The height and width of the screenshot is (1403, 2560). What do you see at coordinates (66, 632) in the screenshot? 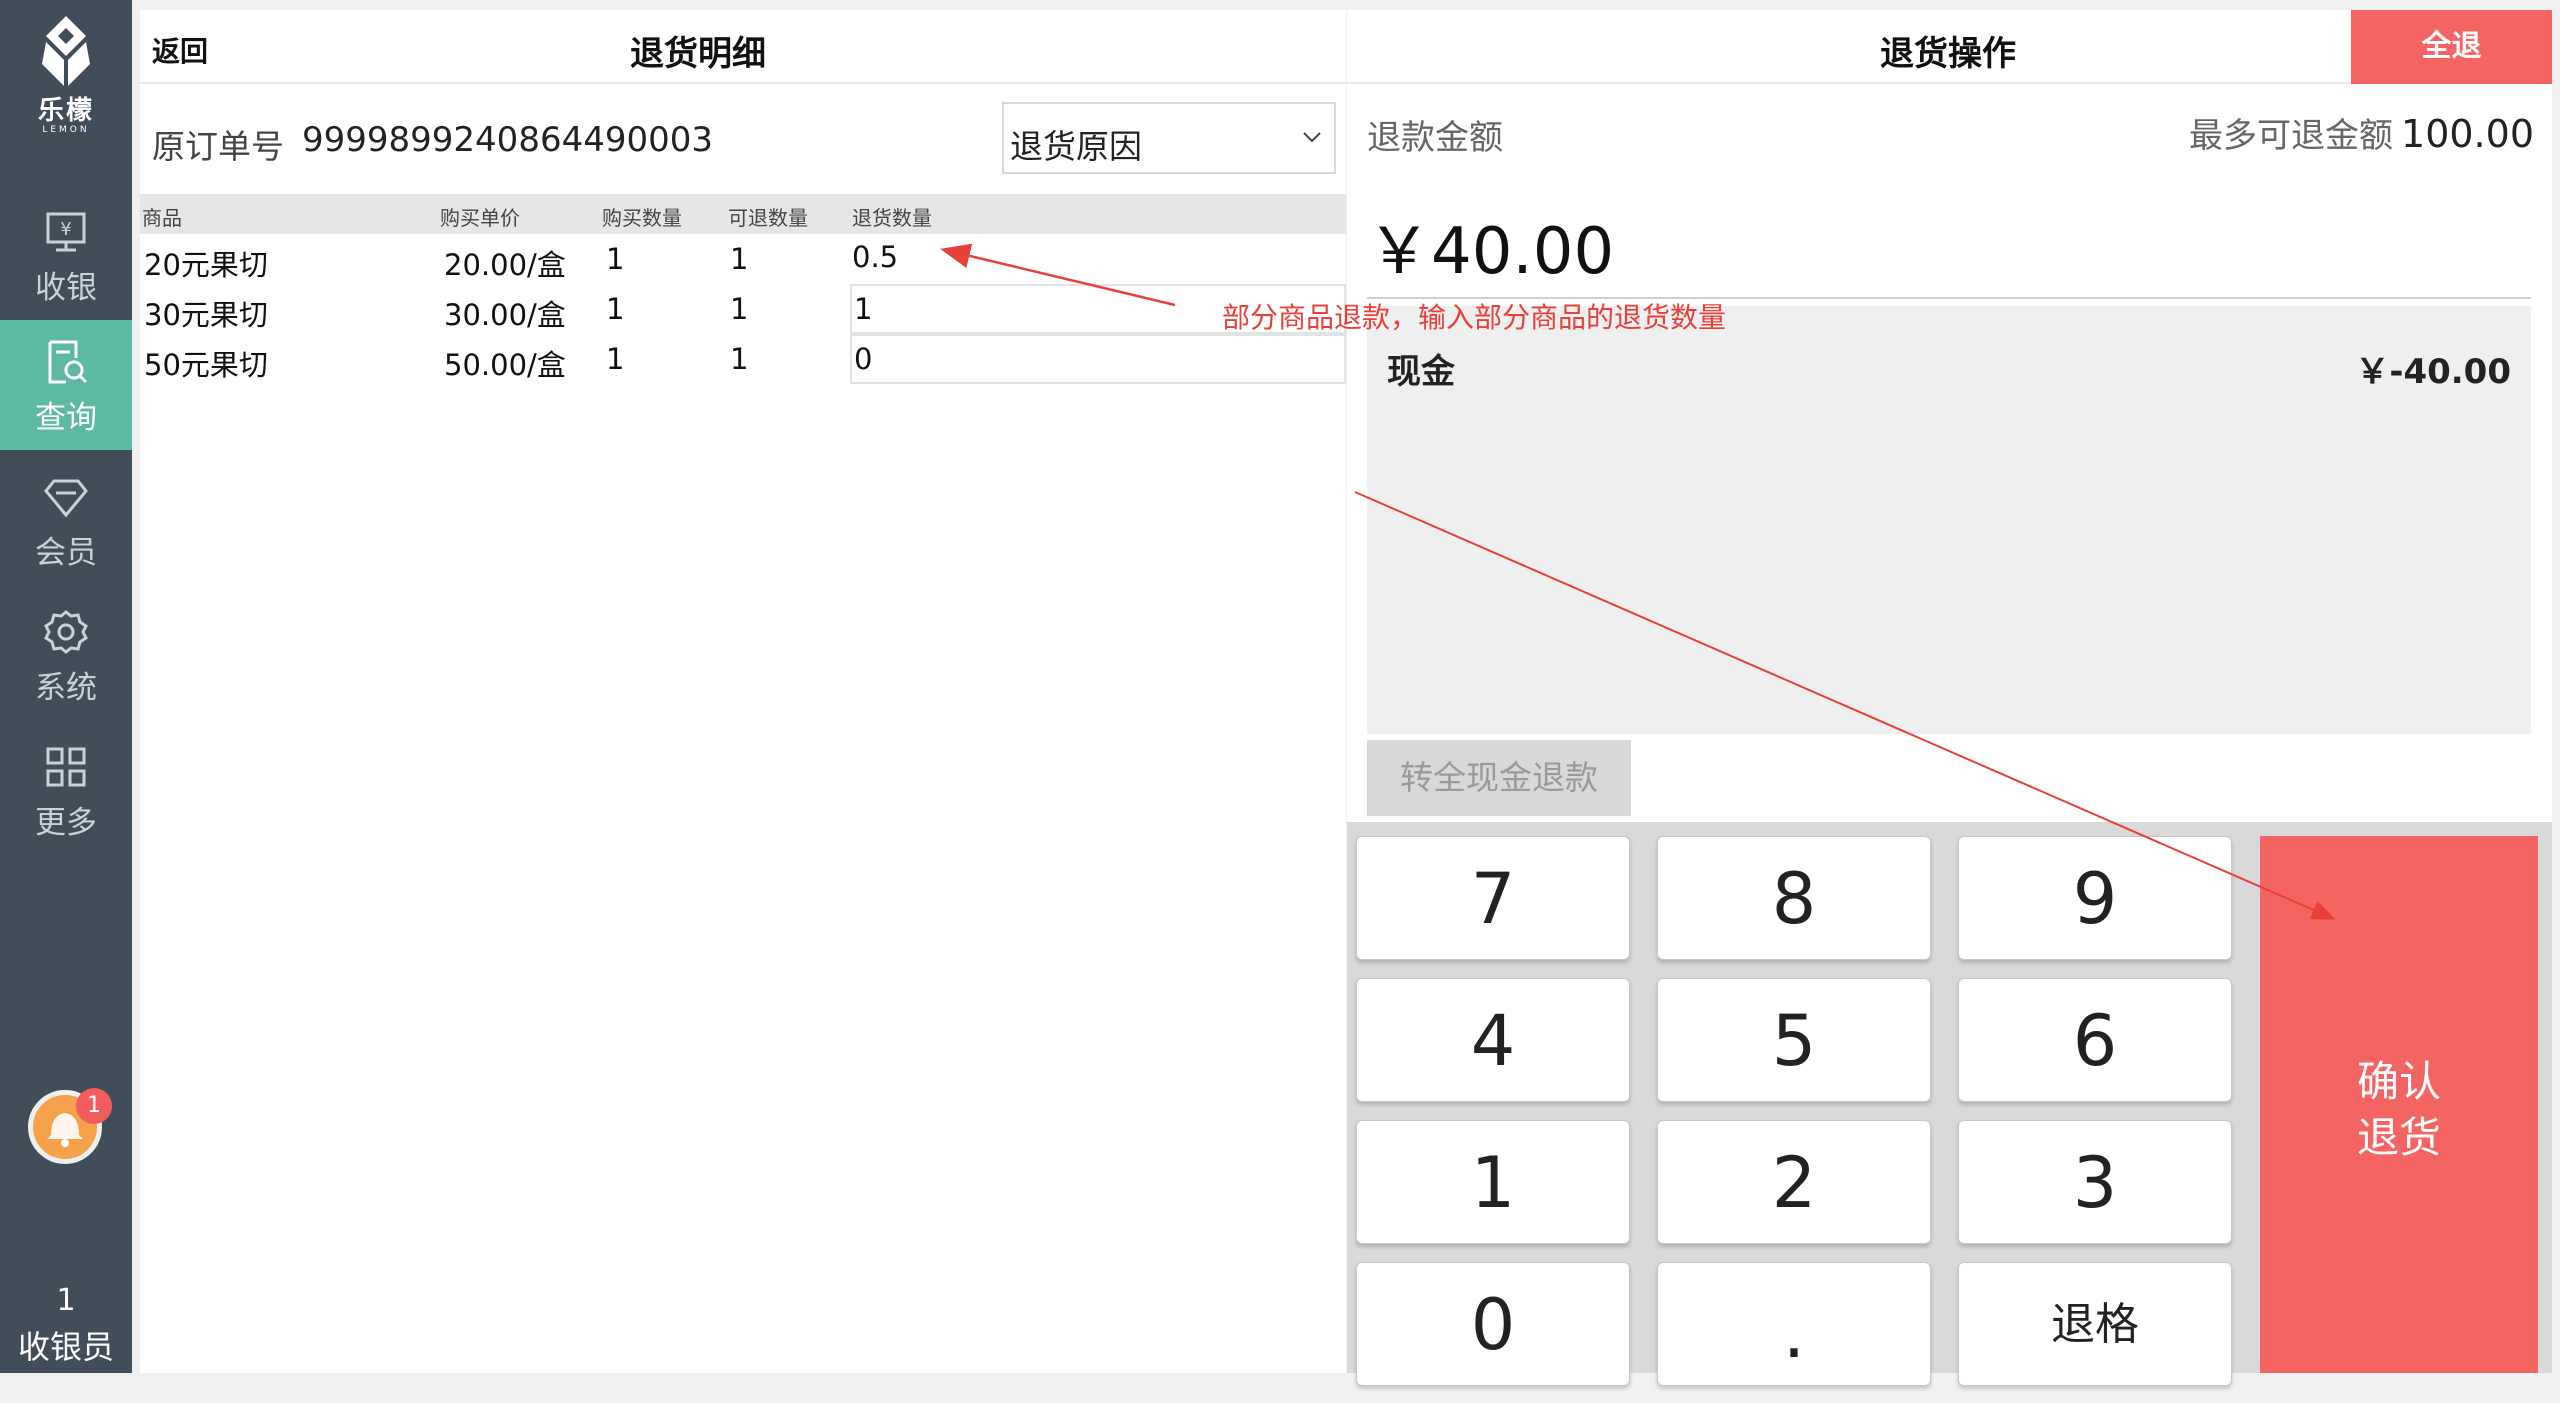
I see `settings-gear-icon` at bounding box center [66, 632].